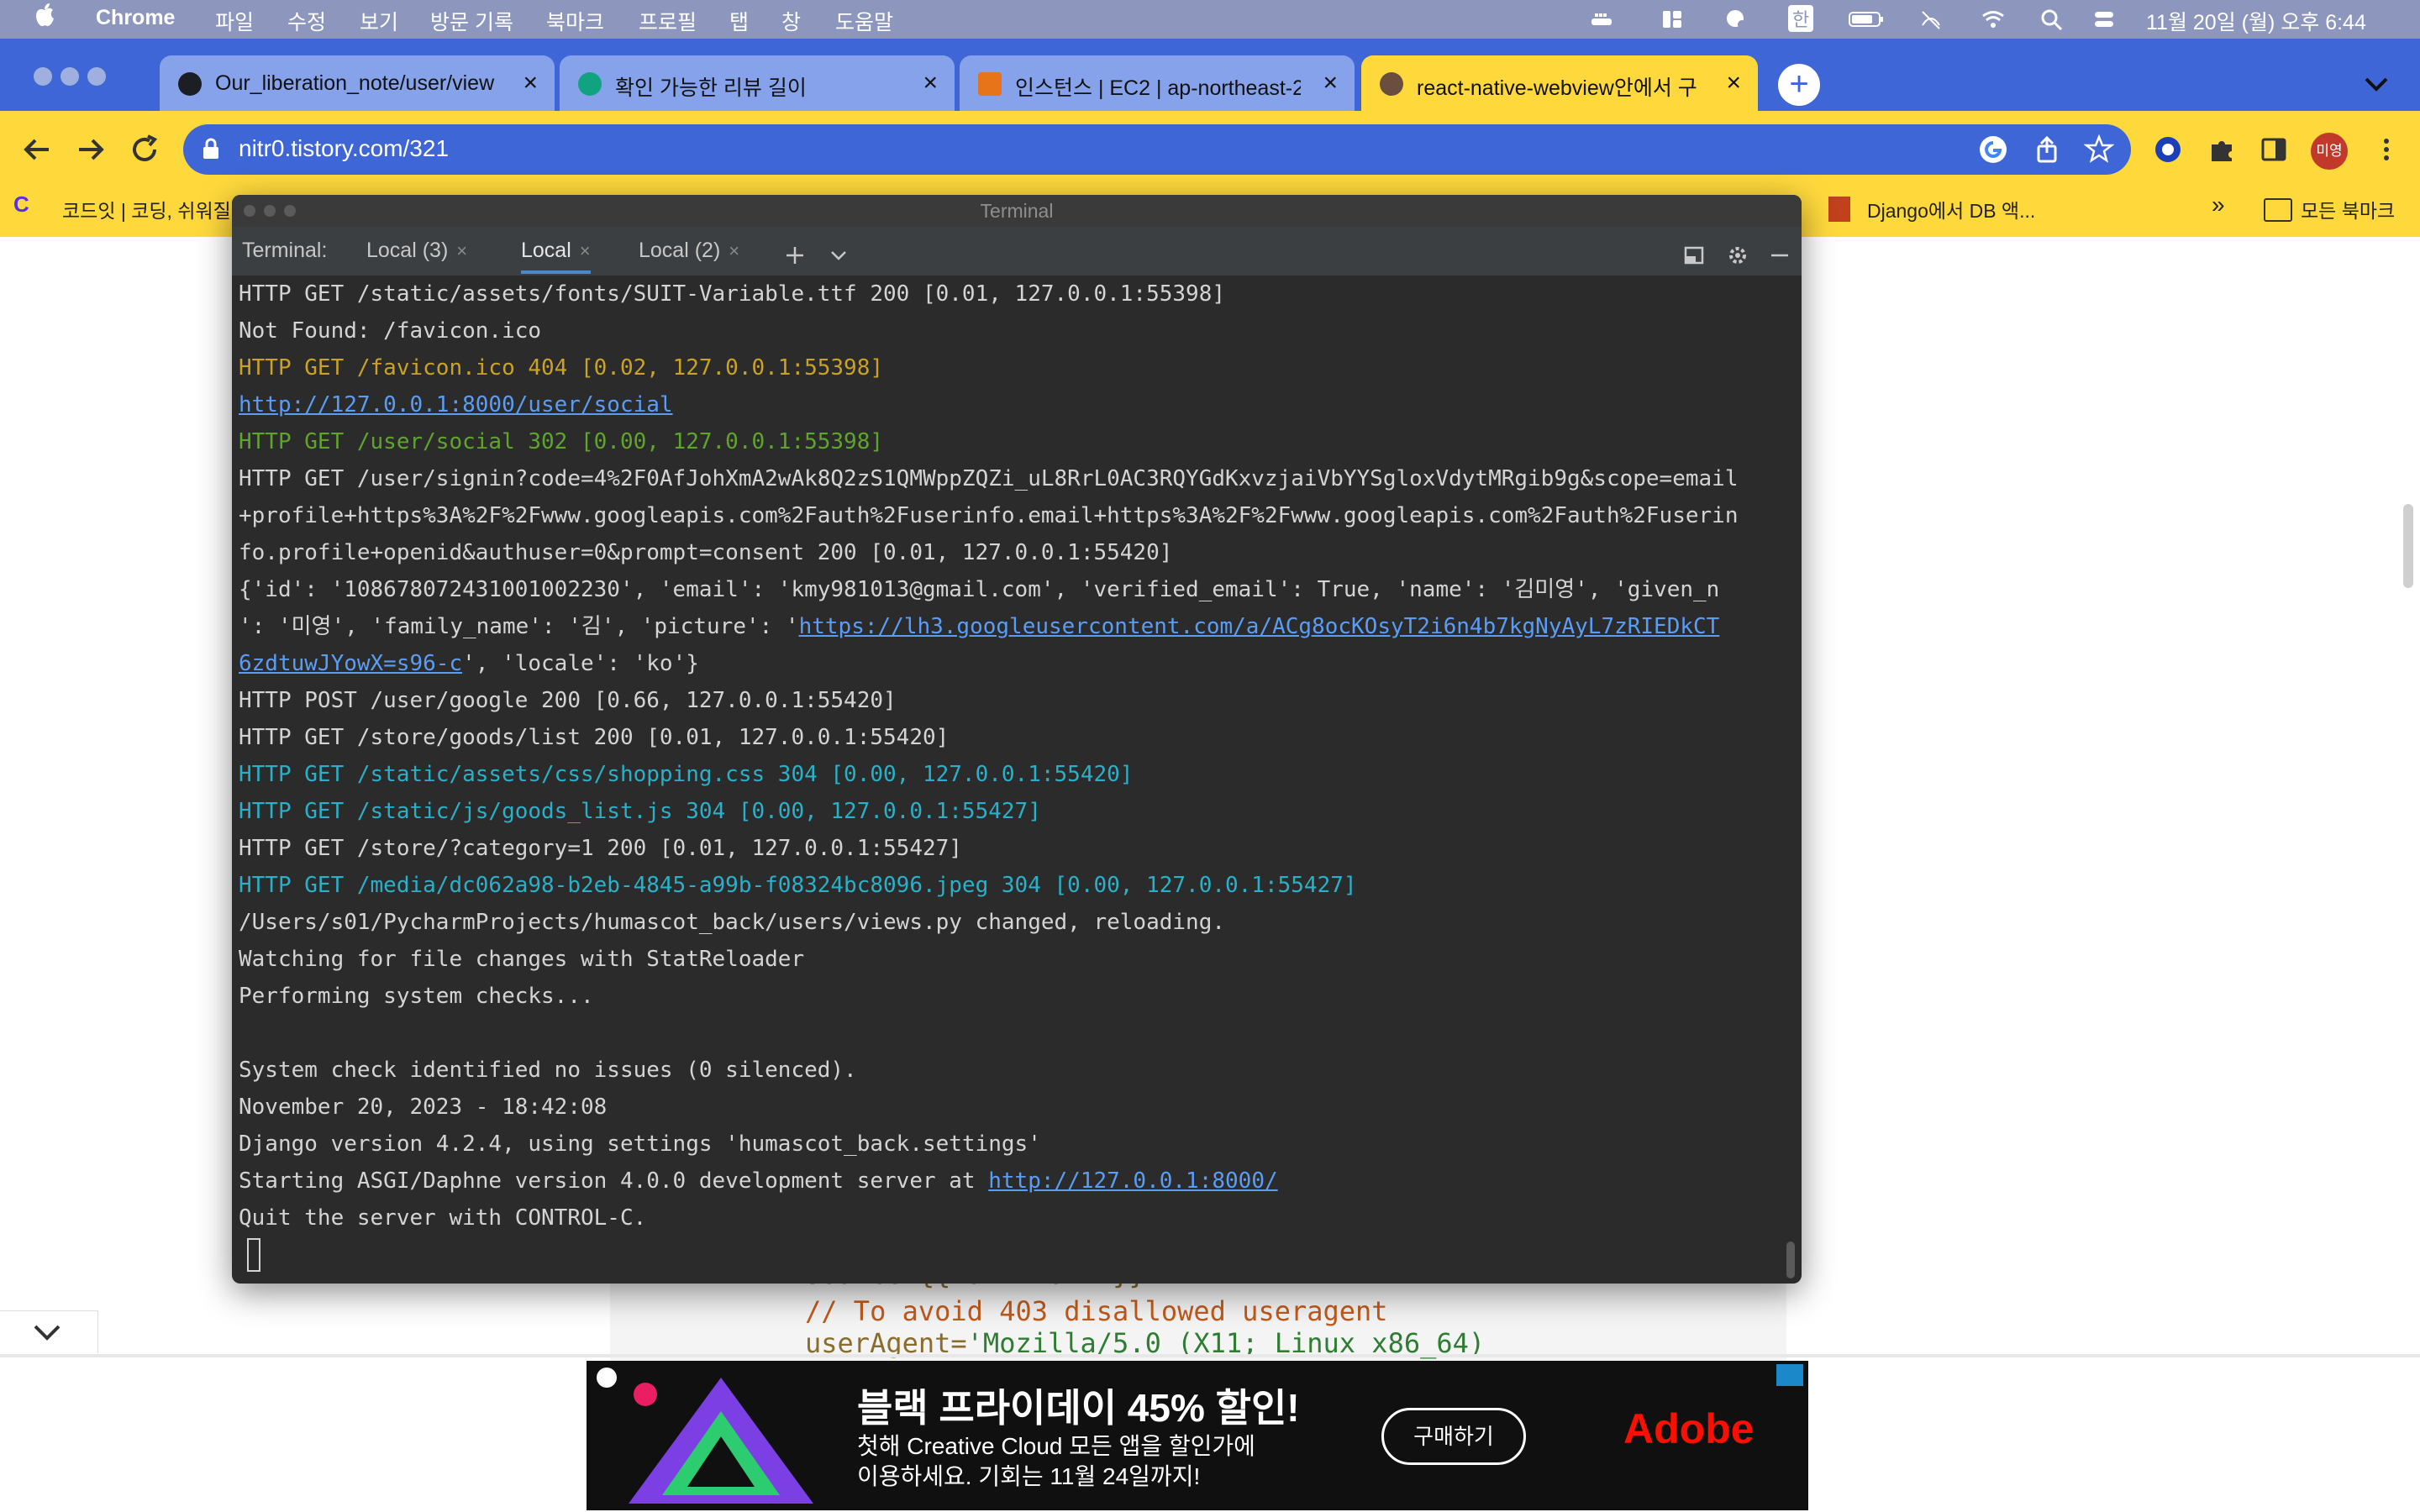 The width and height of the screenshot is (2420, 1512). I want to click on terminal-tab: Local (2) ×, so click(689, 251).